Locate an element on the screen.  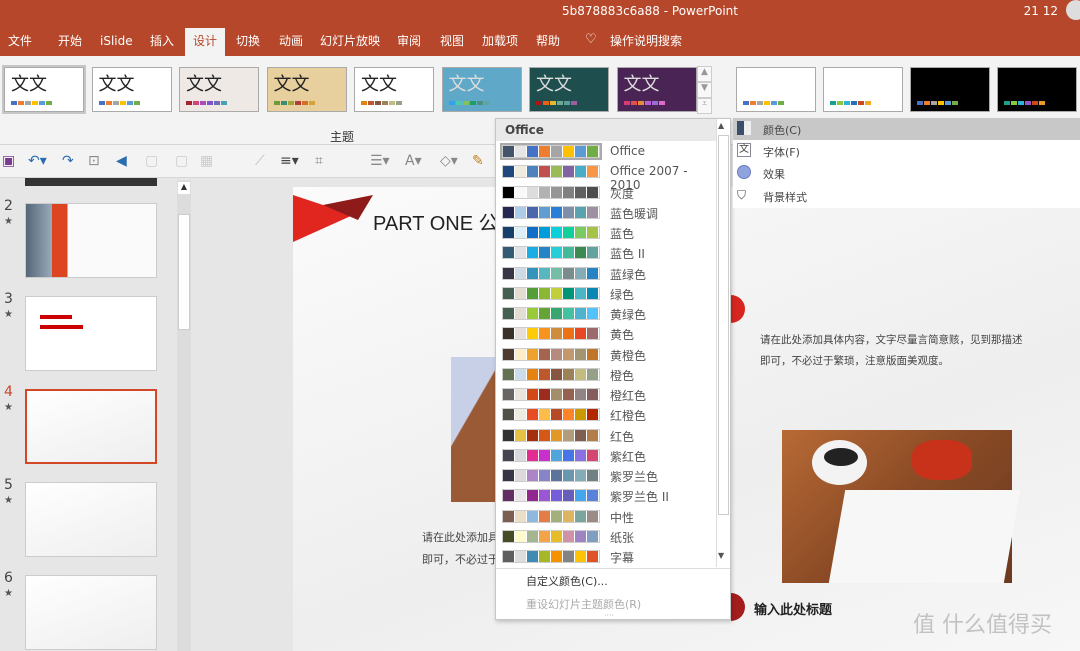
color-scheme-item: 字幕 is located at coordinates (607, 557).